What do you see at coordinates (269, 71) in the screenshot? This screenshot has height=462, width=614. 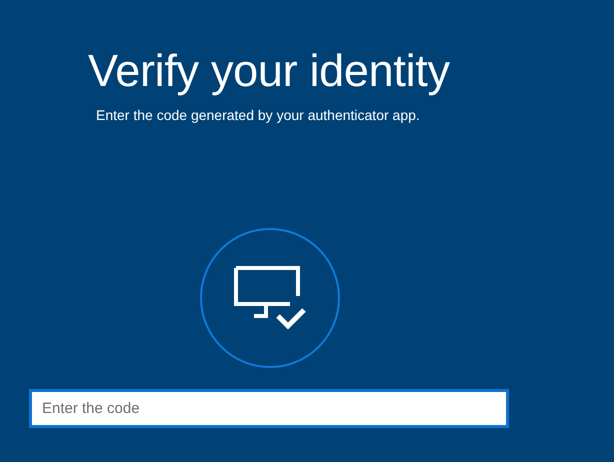 I see `page-title: Verify your identity` at bounding box center [269, 71].